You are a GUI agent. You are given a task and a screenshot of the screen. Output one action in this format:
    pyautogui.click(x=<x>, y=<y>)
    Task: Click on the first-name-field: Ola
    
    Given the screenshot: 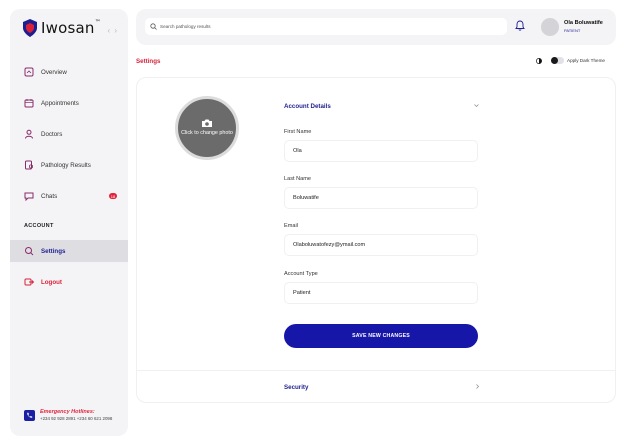 What is the action you would take?
    pyautogui.click(x=381, y=151)
    